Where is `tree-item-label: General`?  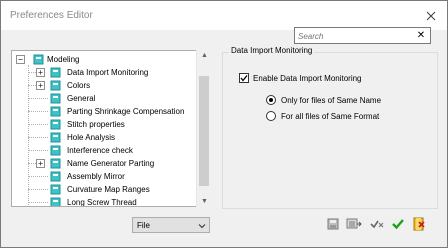
tree-item-label: General is located at coordinates (81, 98).